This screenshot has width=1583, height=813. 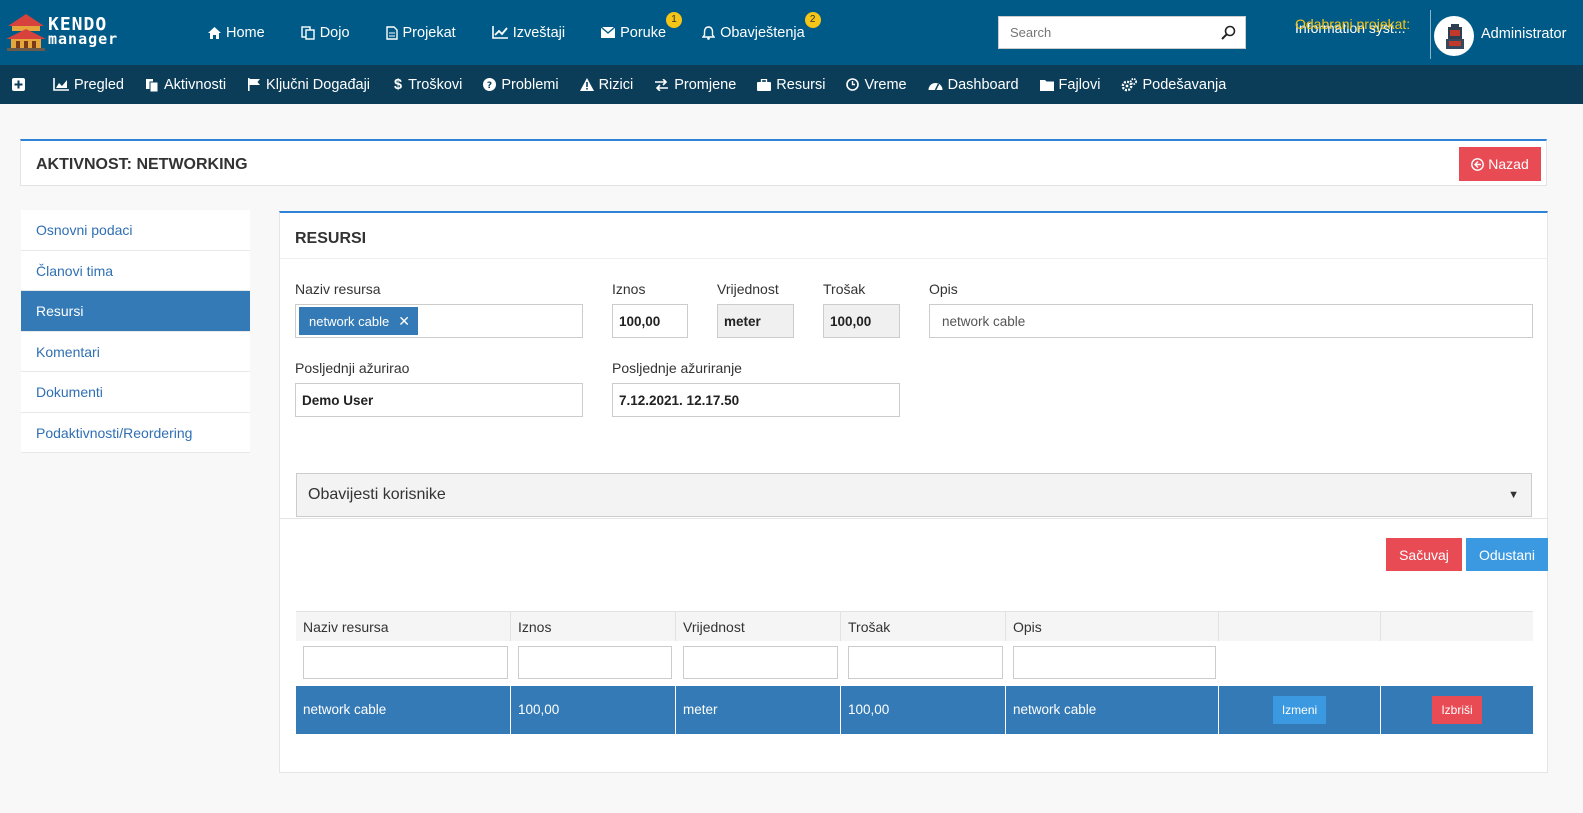 I want to click on subnav-pregled-label: Pregled, so click(x=99, y=84).